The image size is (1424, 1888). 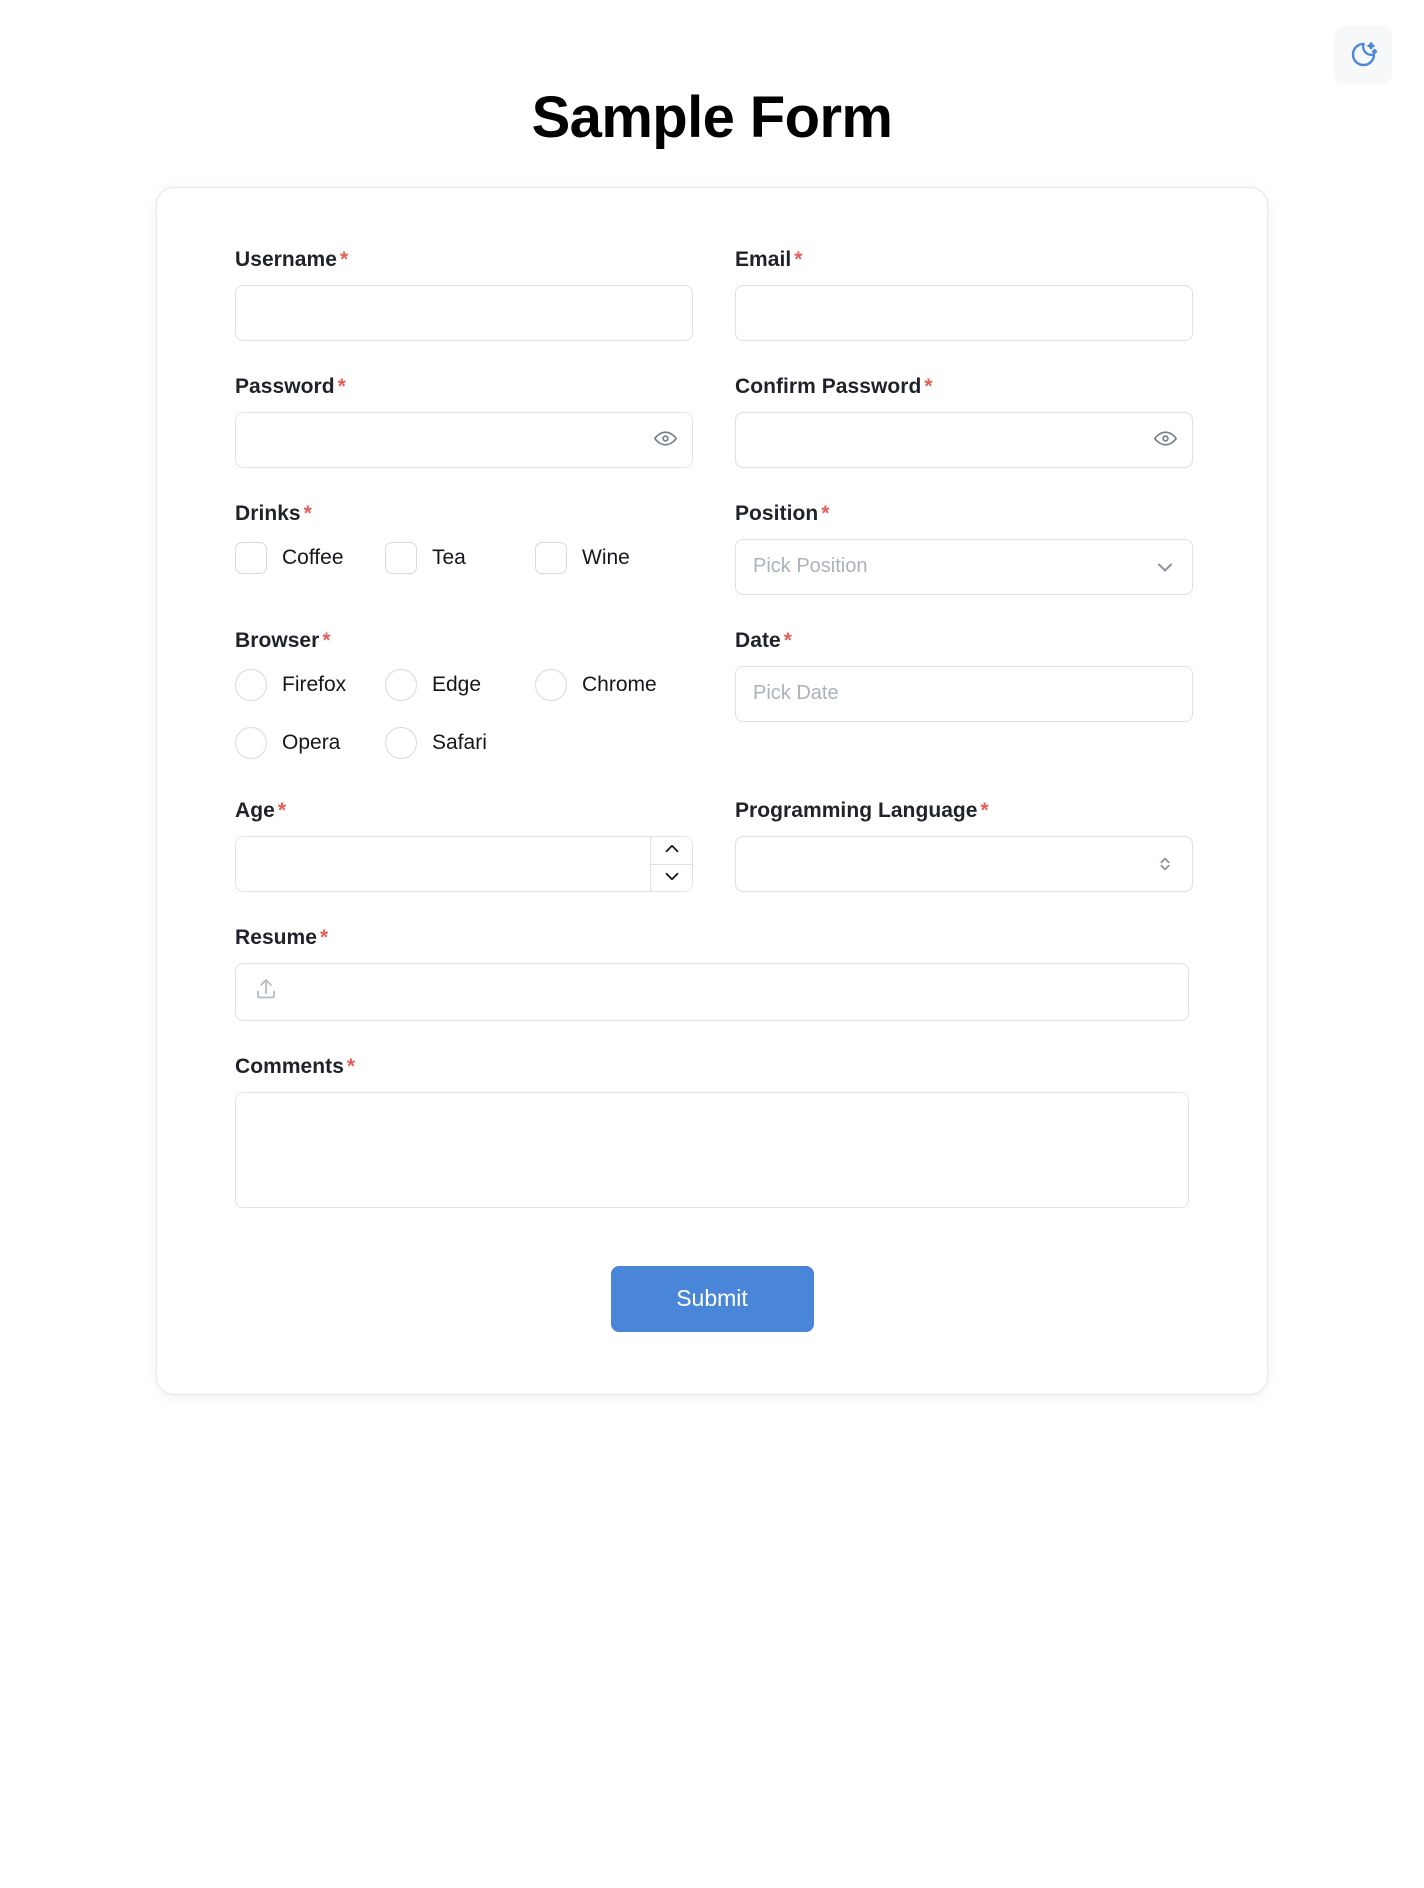 What do you see at coordinates (1165, 864) in the screenshot?
I see `chevron-up-down-icon` at bounding box center [1165, 864].